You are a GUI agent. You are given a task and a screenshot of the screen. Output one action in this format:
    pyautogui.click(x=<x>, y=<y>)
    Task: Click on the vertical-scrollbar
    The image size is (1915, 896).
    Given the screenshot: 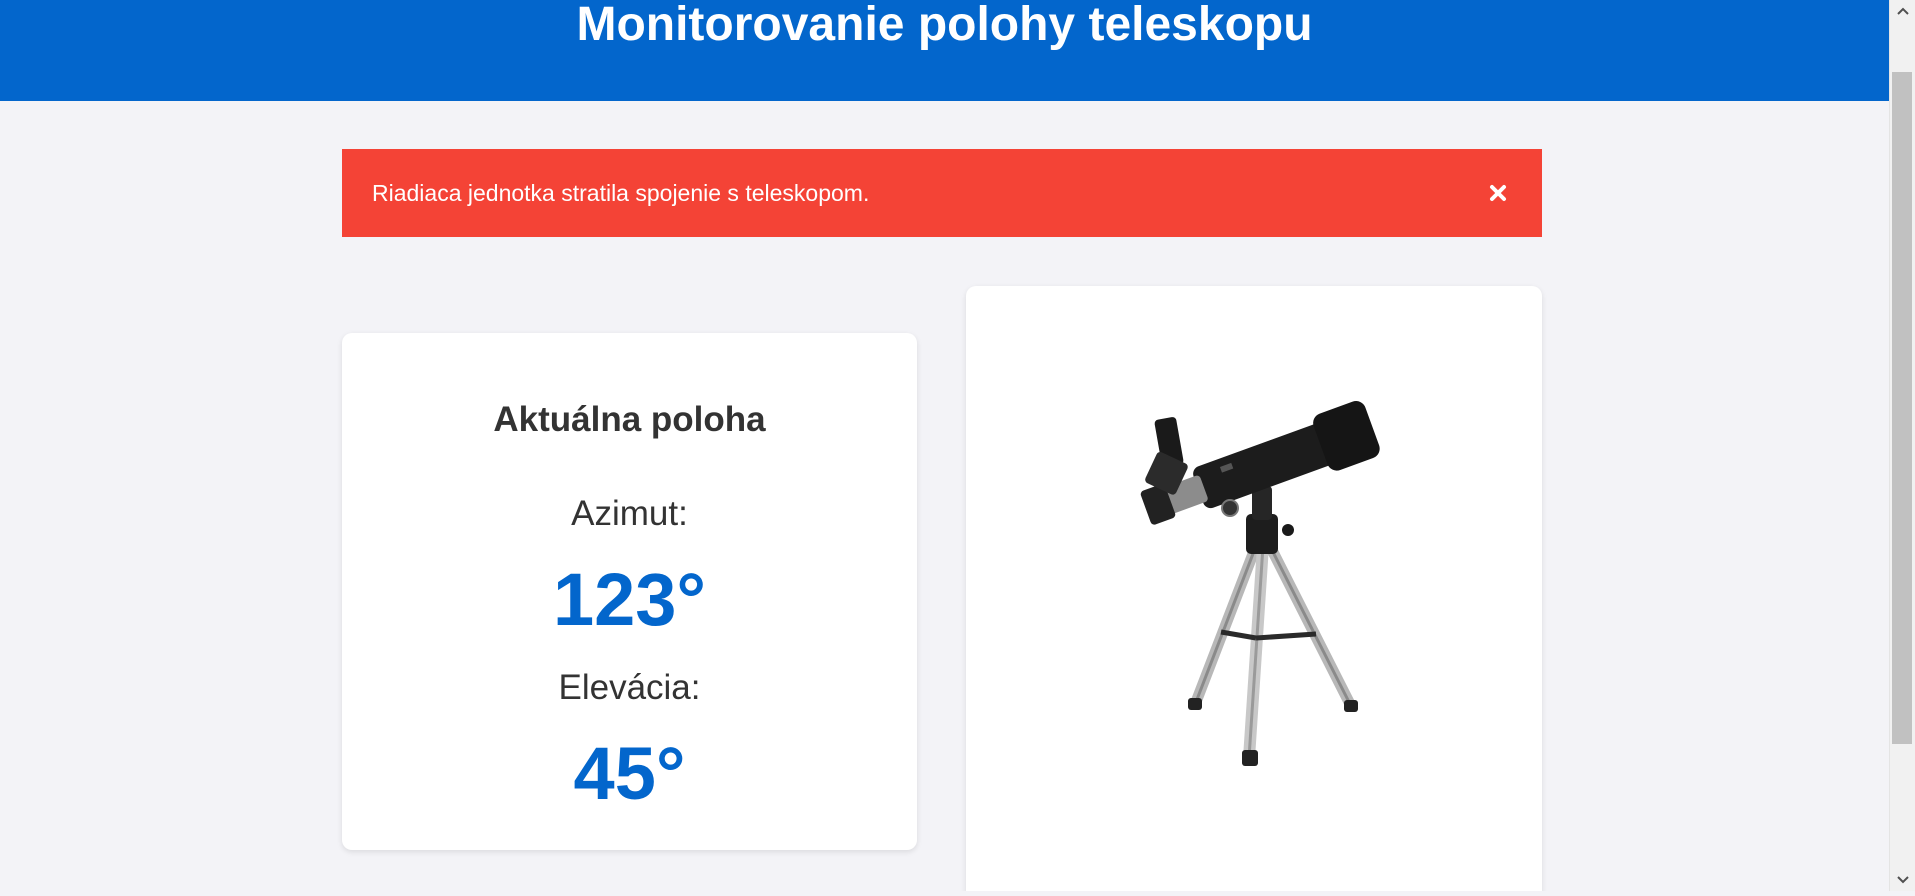 What is the action you would take?
    pyautogui.click(x=1902, y=445)
    